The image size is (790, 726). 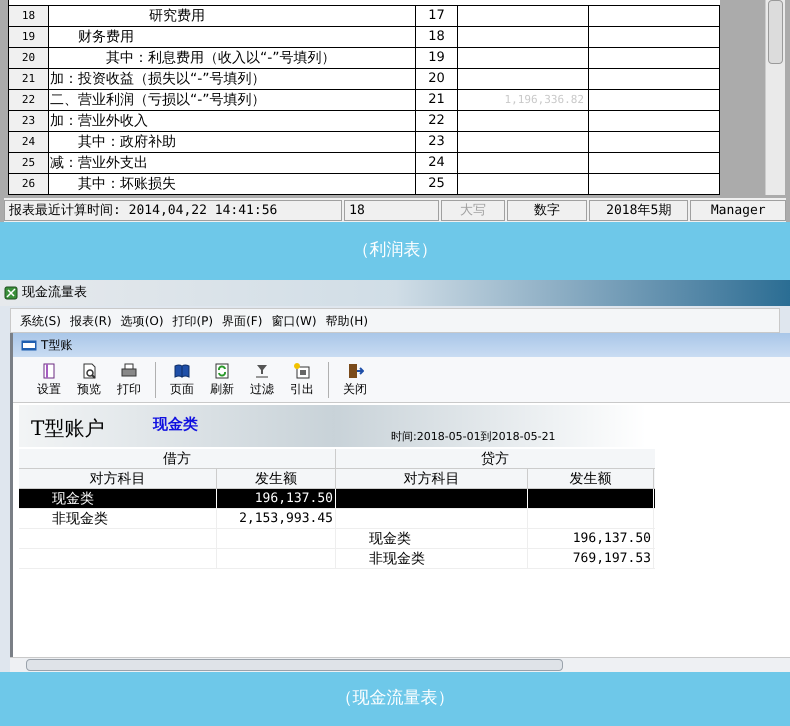 What do you see at coordinates (40, 321) in the screenshot?
I see `menu-item: 系统(S)` at bounding box center [40, 321].